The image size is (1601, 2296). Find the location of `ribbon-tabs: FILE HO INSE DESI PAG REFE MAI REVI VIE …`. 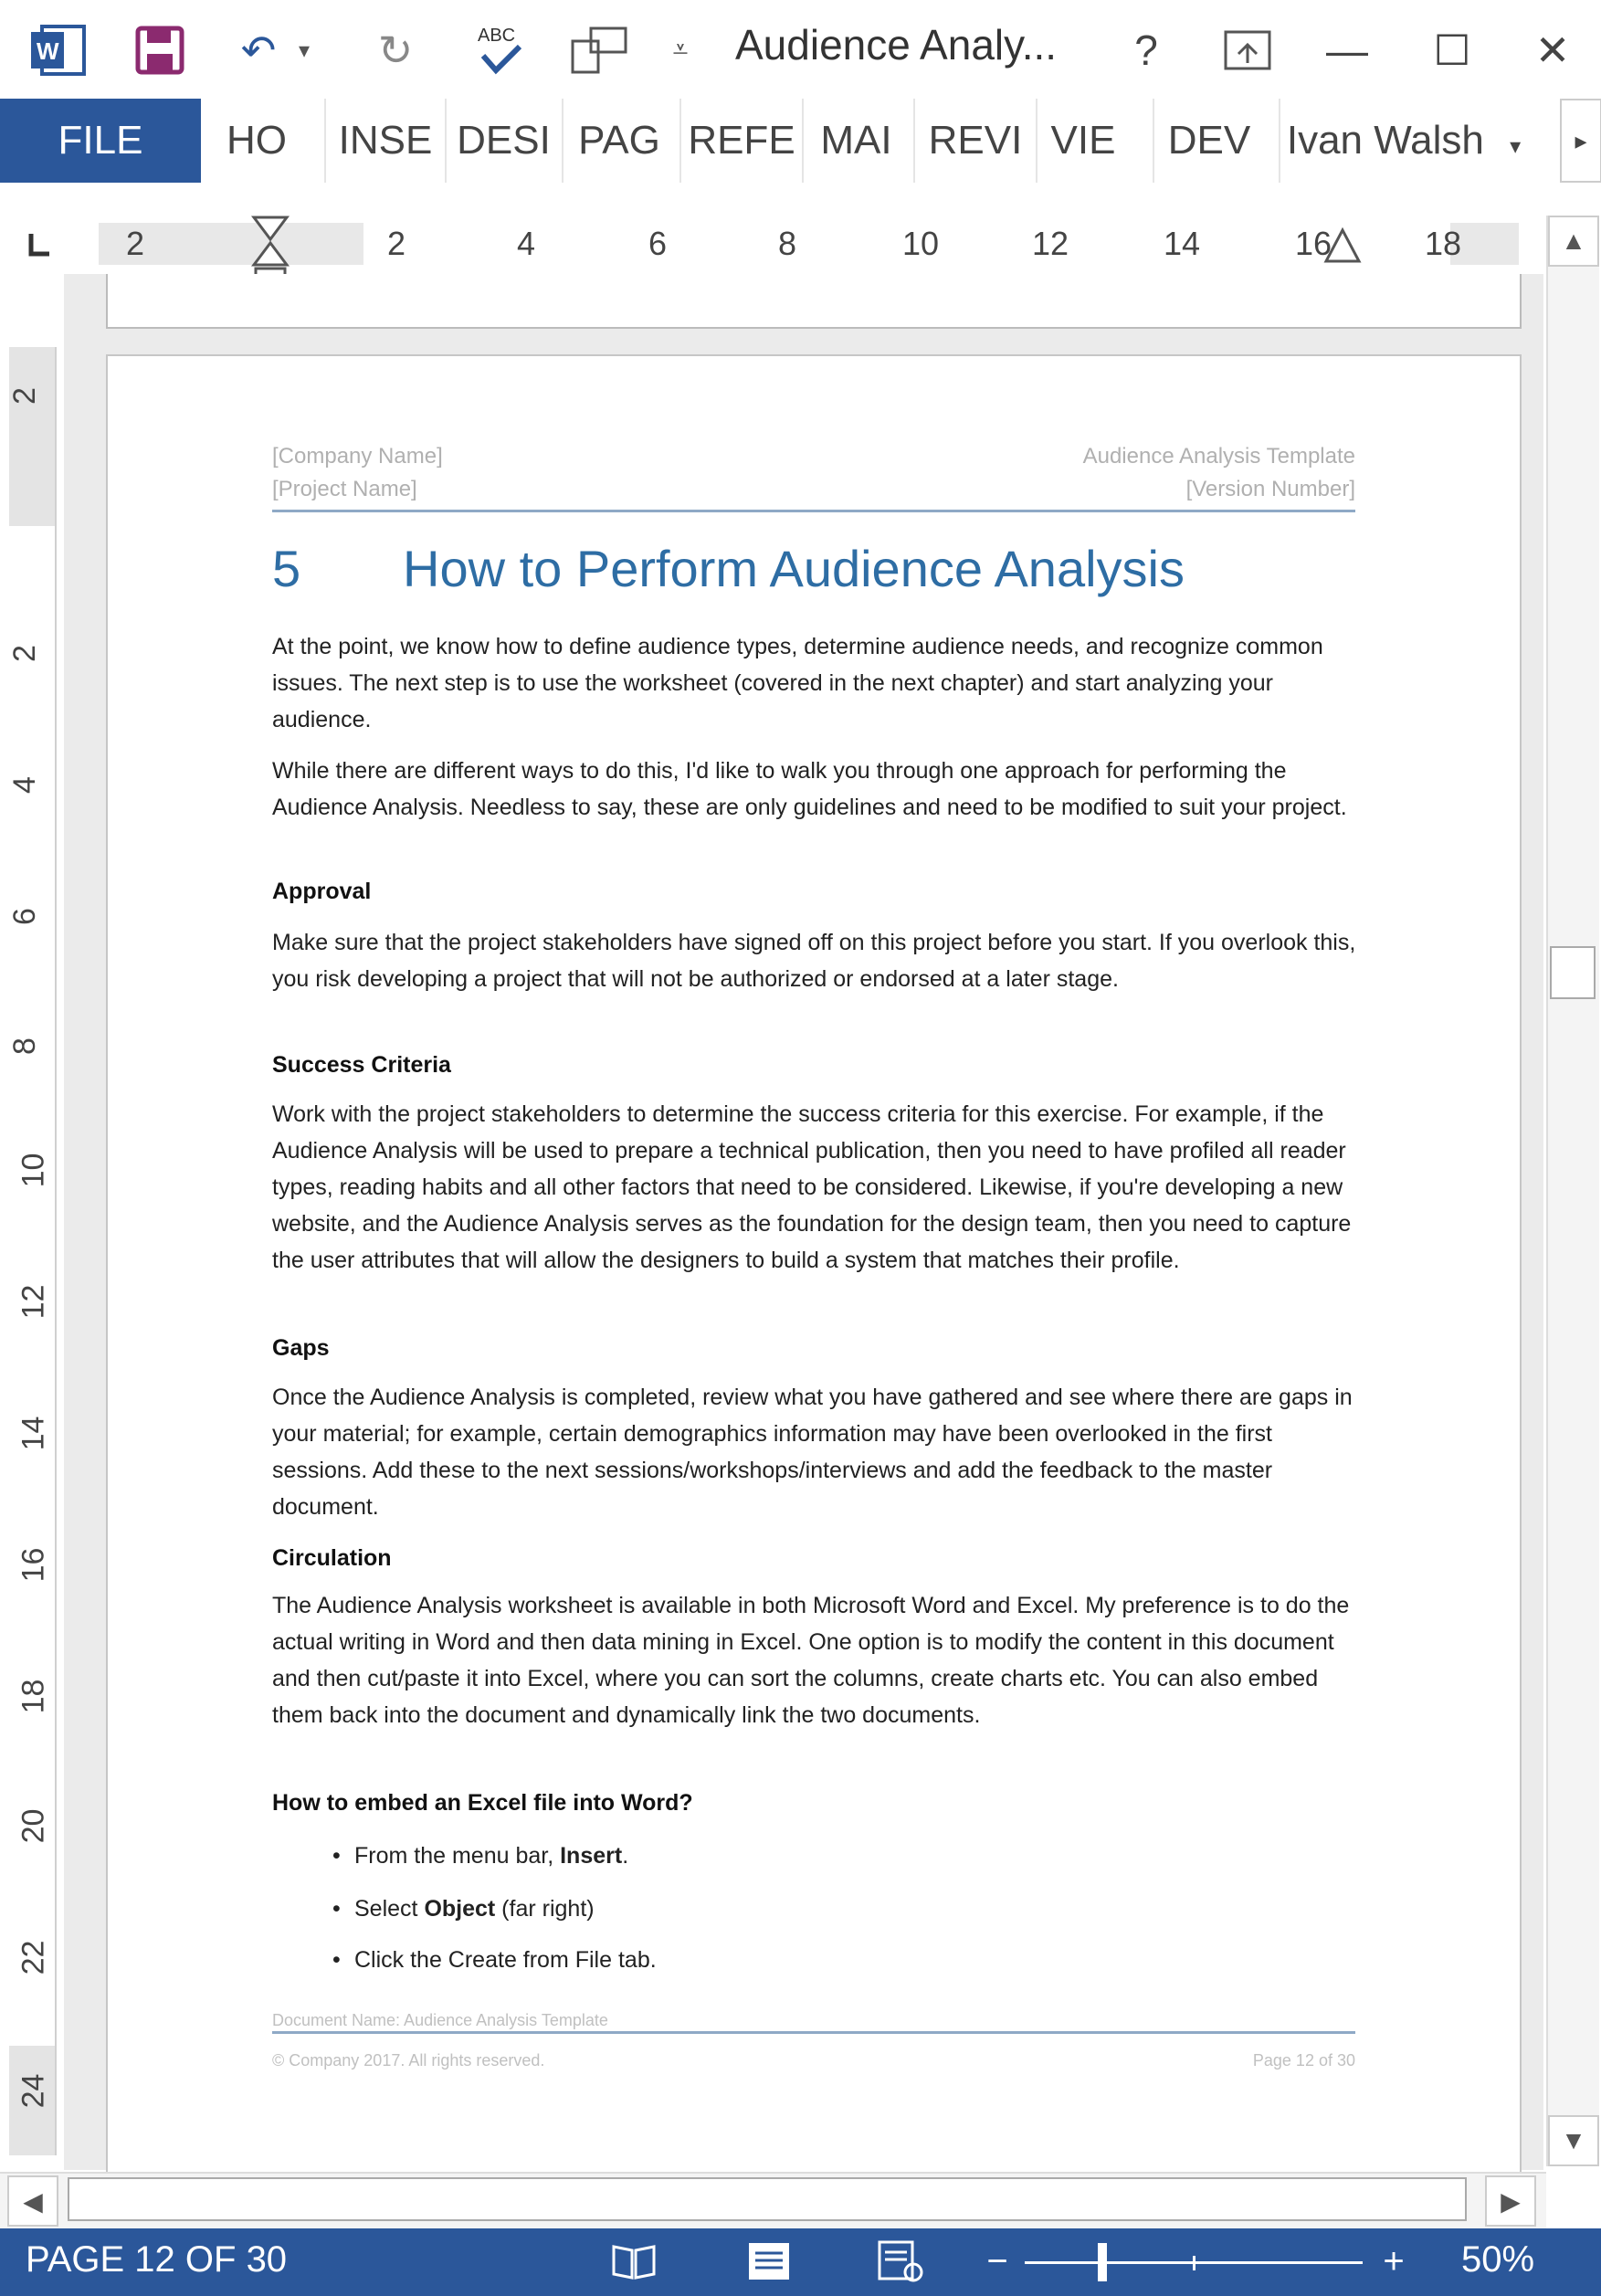

ribbon-tabs: FILE HO INSE DESI PAG REFE MAI REVI VIE … is located at coordinates (800, 141).